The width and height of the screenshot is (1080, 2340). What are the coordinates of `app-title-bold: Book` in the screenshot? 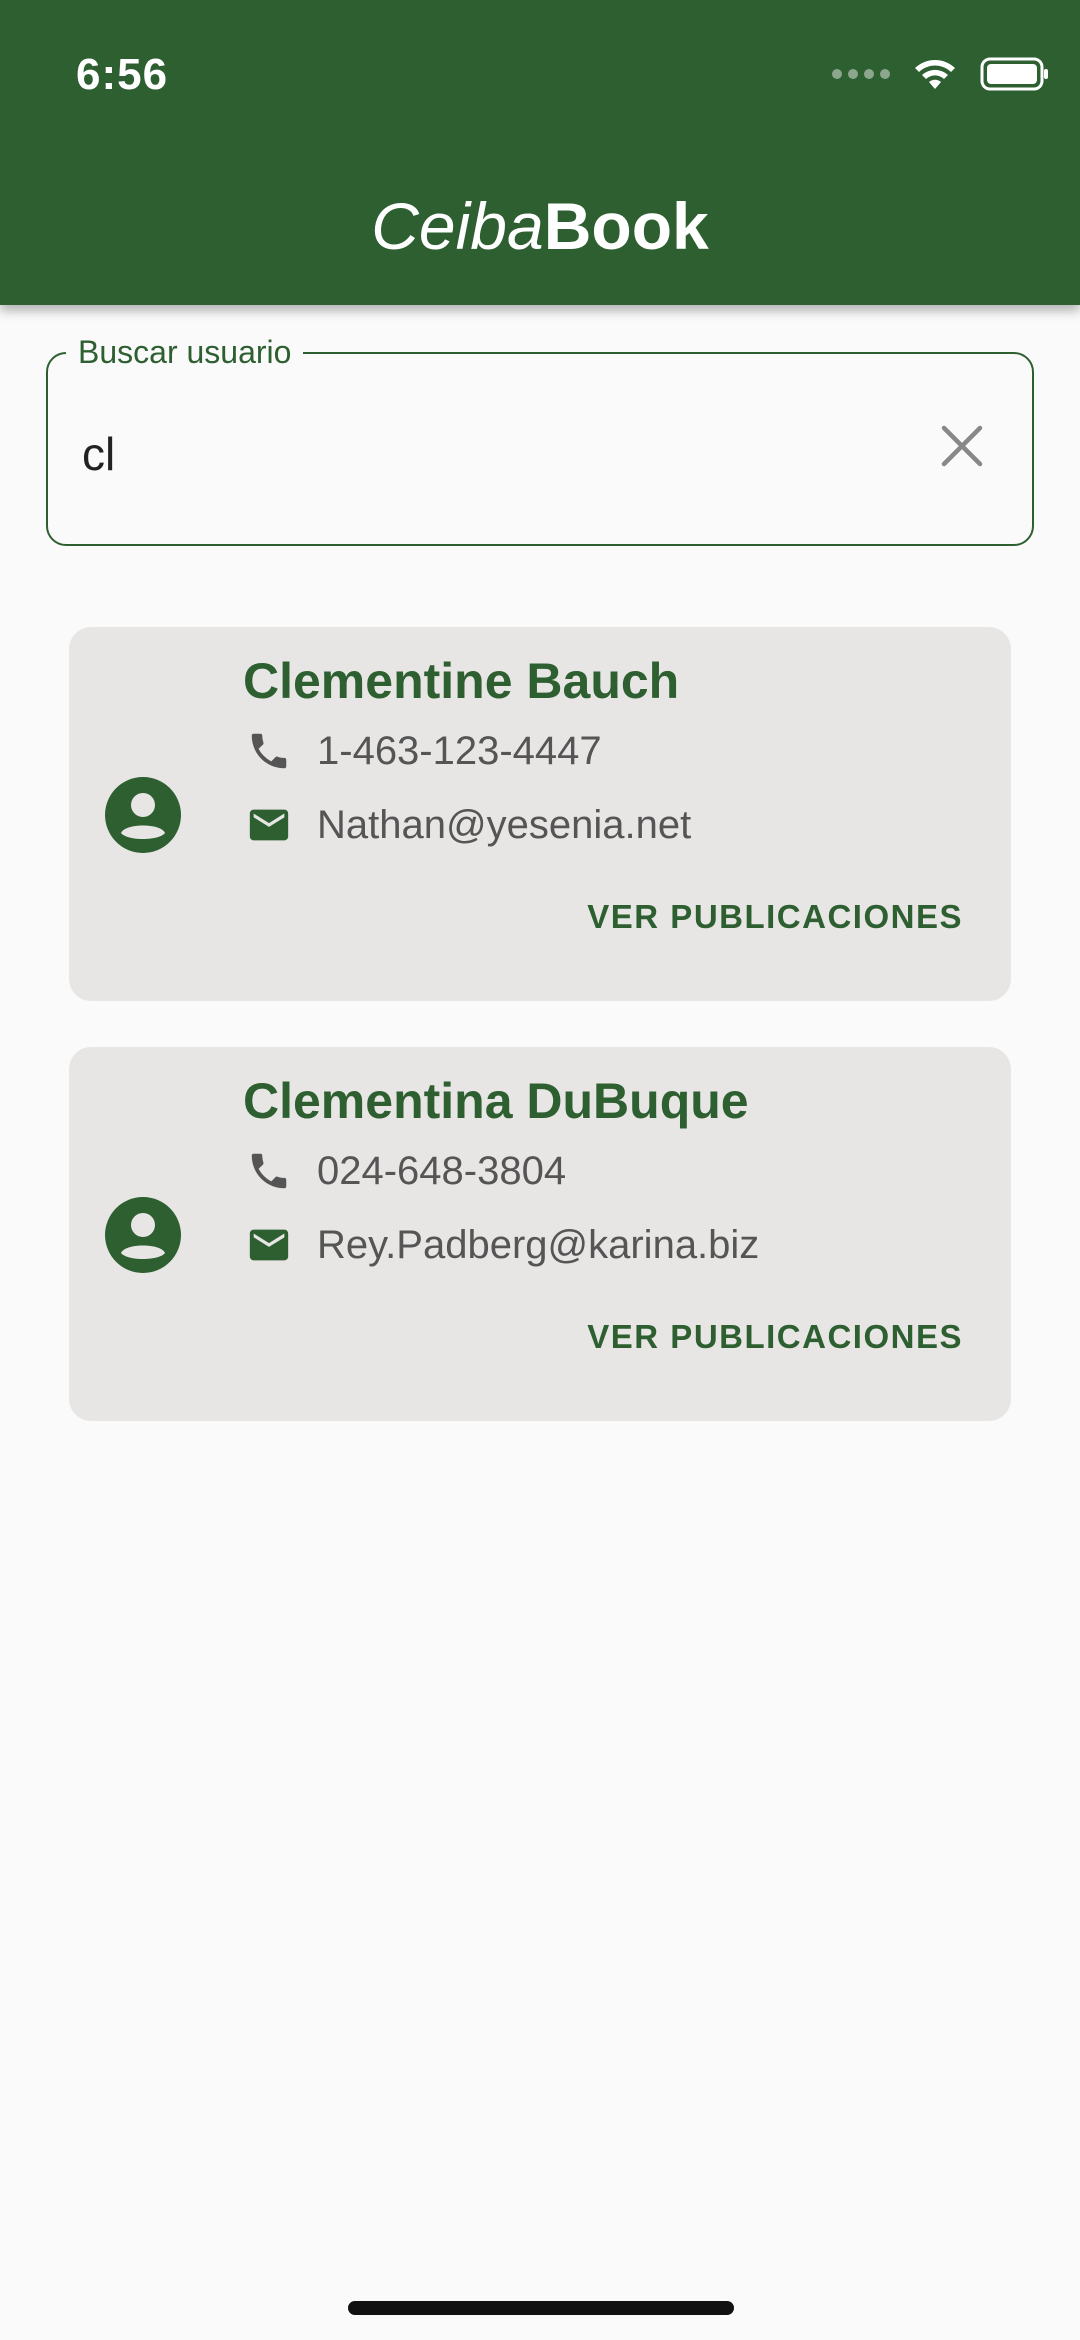 It's located at (626, 226).